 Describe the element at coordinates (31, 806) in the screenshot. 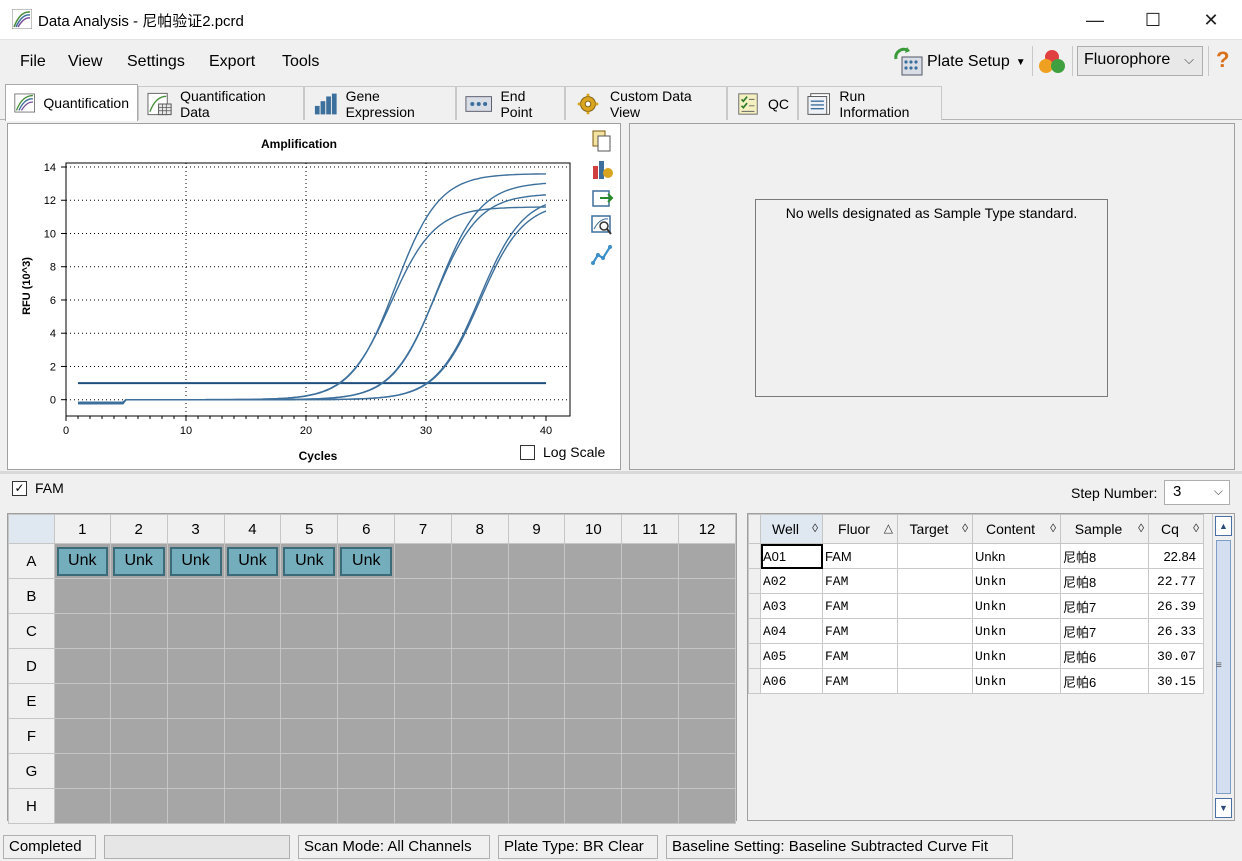

I see `plate-row-header: H` at that location.